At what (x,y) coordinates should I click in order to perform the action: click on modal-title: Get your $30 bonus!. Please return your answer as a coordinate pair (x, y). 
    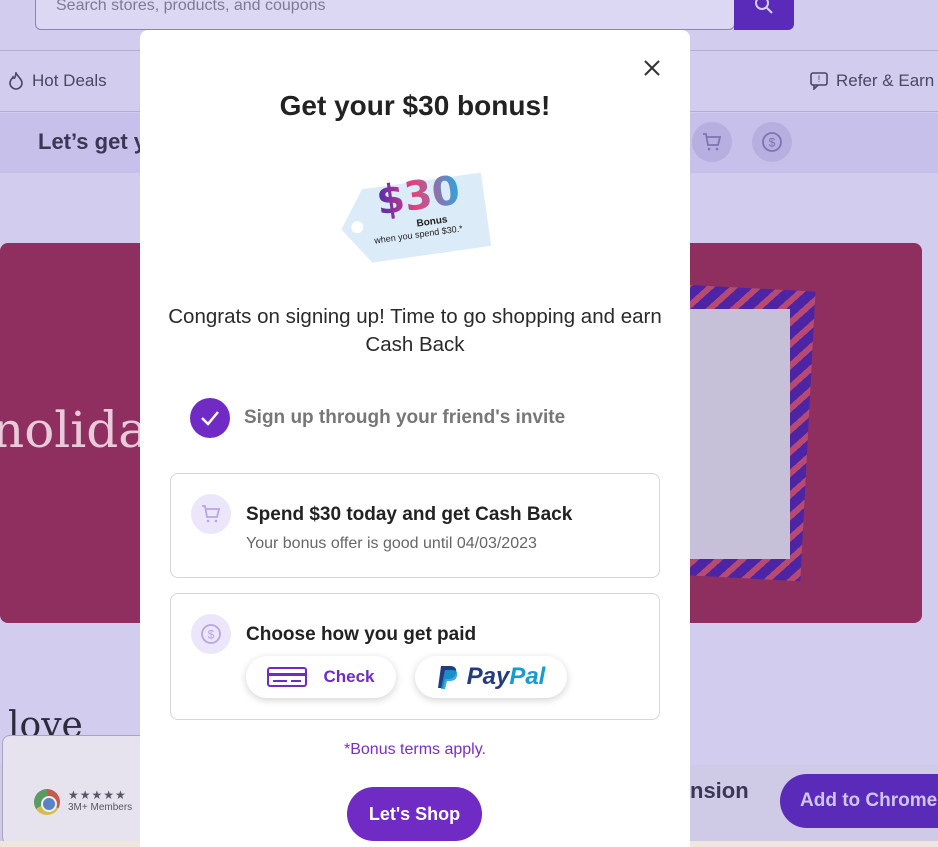
    Looking at the image, I should click on (415, 105).